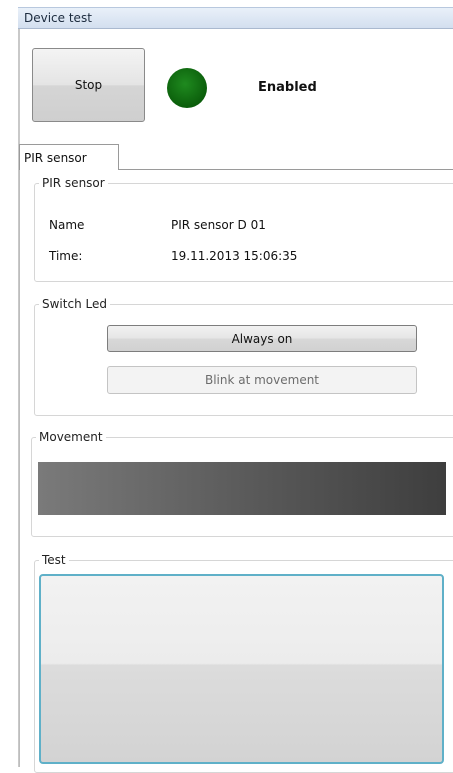  What do you see at coordinates (218, 225) in the screenshot?
I see `name-value: PIR sensor D 01` at bounding box center [218, 225].